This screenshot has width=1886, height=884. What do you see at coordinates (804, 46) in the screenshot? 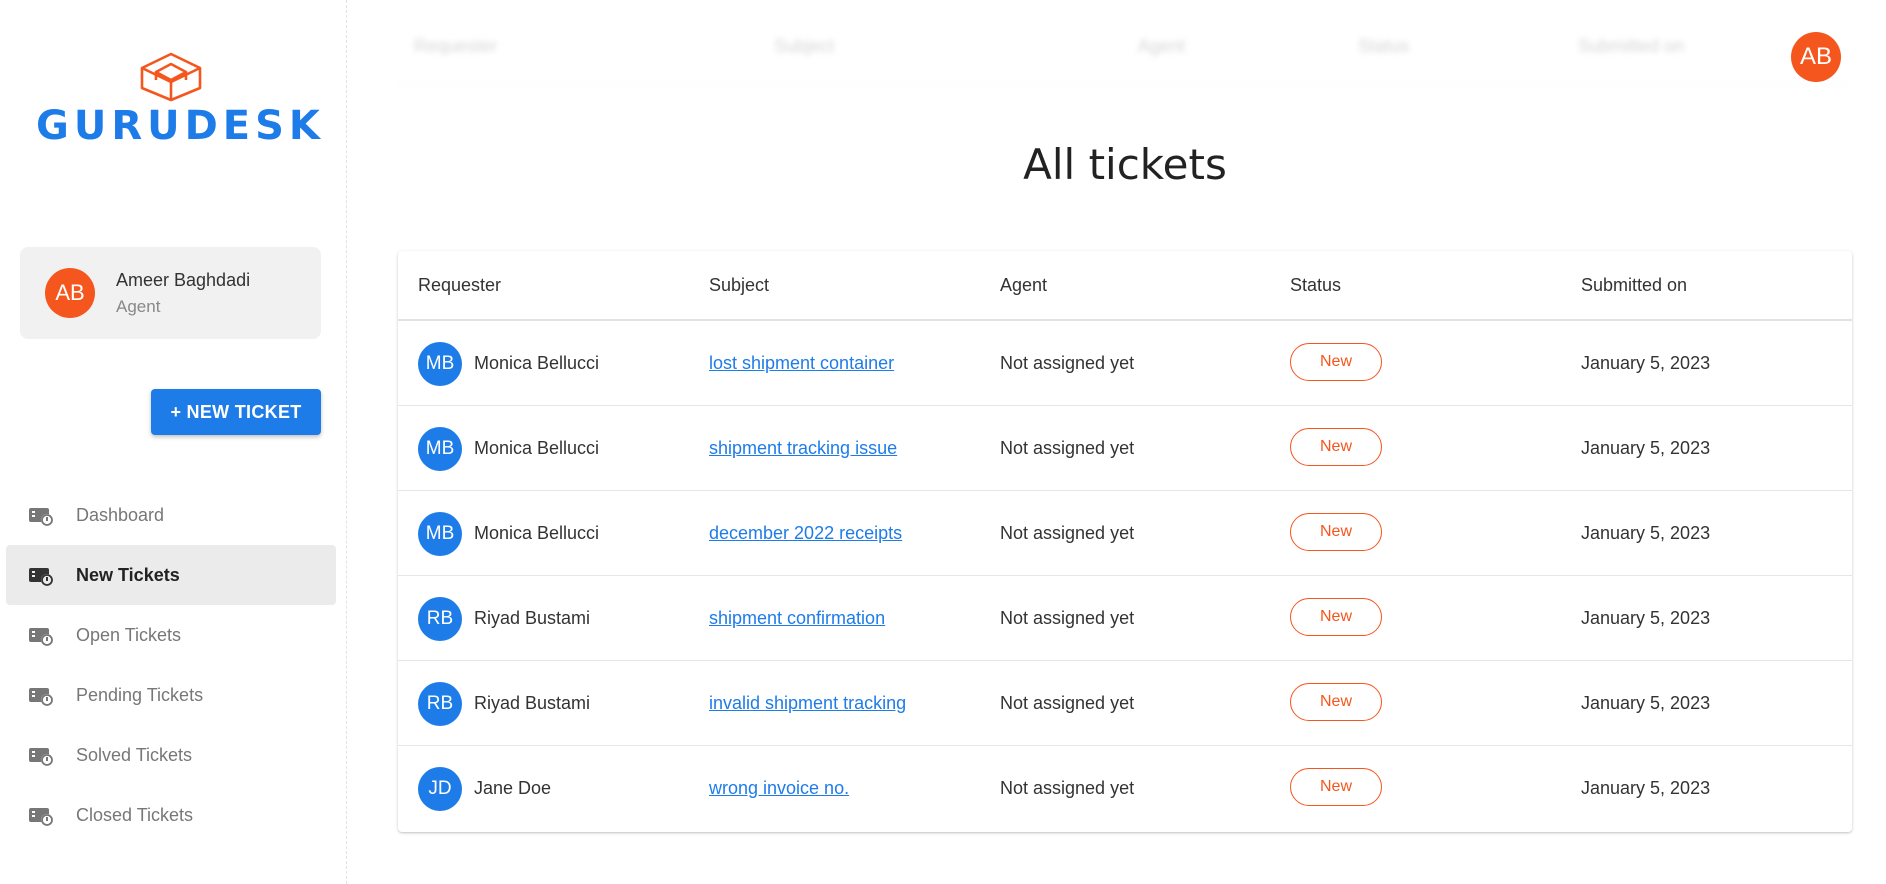
I see `ghost-col-subject: Subject` at bounding box center [804, 46].